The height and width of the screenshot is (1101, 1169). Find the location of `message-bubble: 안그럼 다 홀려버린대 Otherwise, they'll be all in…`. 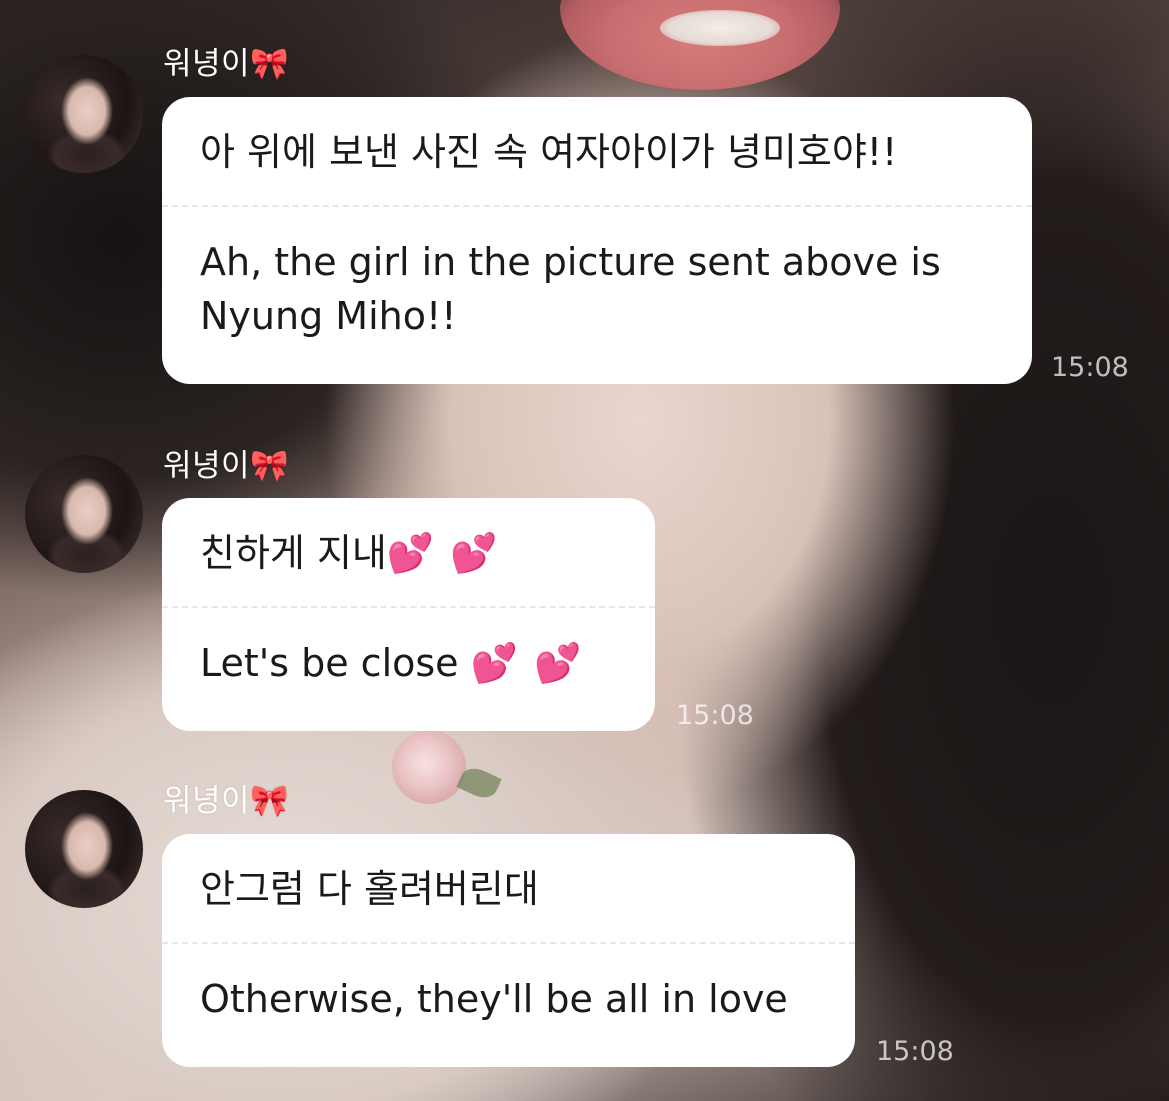

message-bubble: 안그럼 다 홀려버린대 Otherwise, they'll be all in… is located at coordinates (508, 950).